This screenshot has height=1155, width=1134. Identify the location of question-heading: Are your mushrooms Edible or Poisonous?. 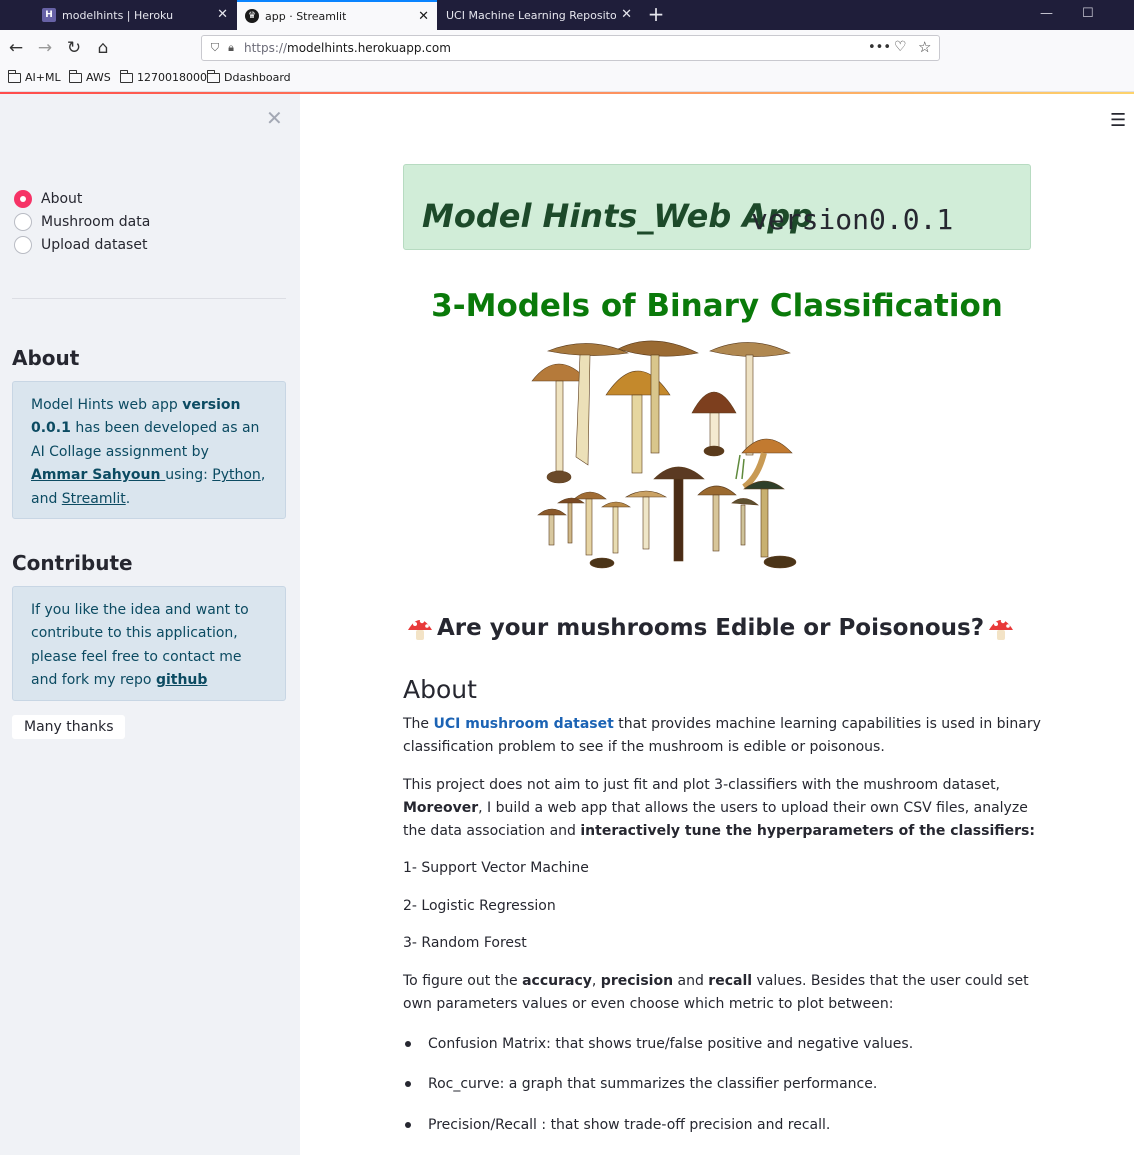
(710, 628).